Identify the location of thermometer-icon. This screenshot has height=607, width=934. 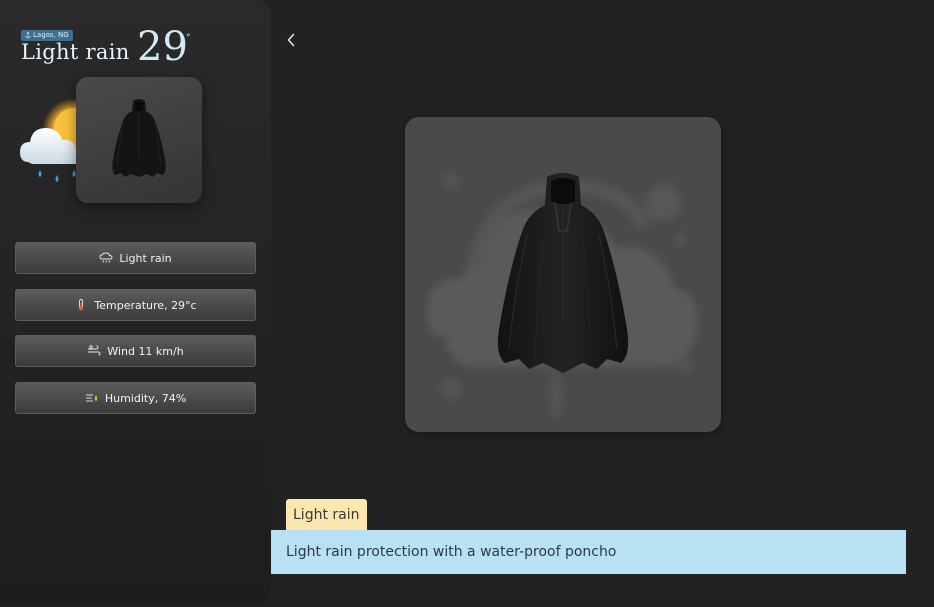
(81, 305).